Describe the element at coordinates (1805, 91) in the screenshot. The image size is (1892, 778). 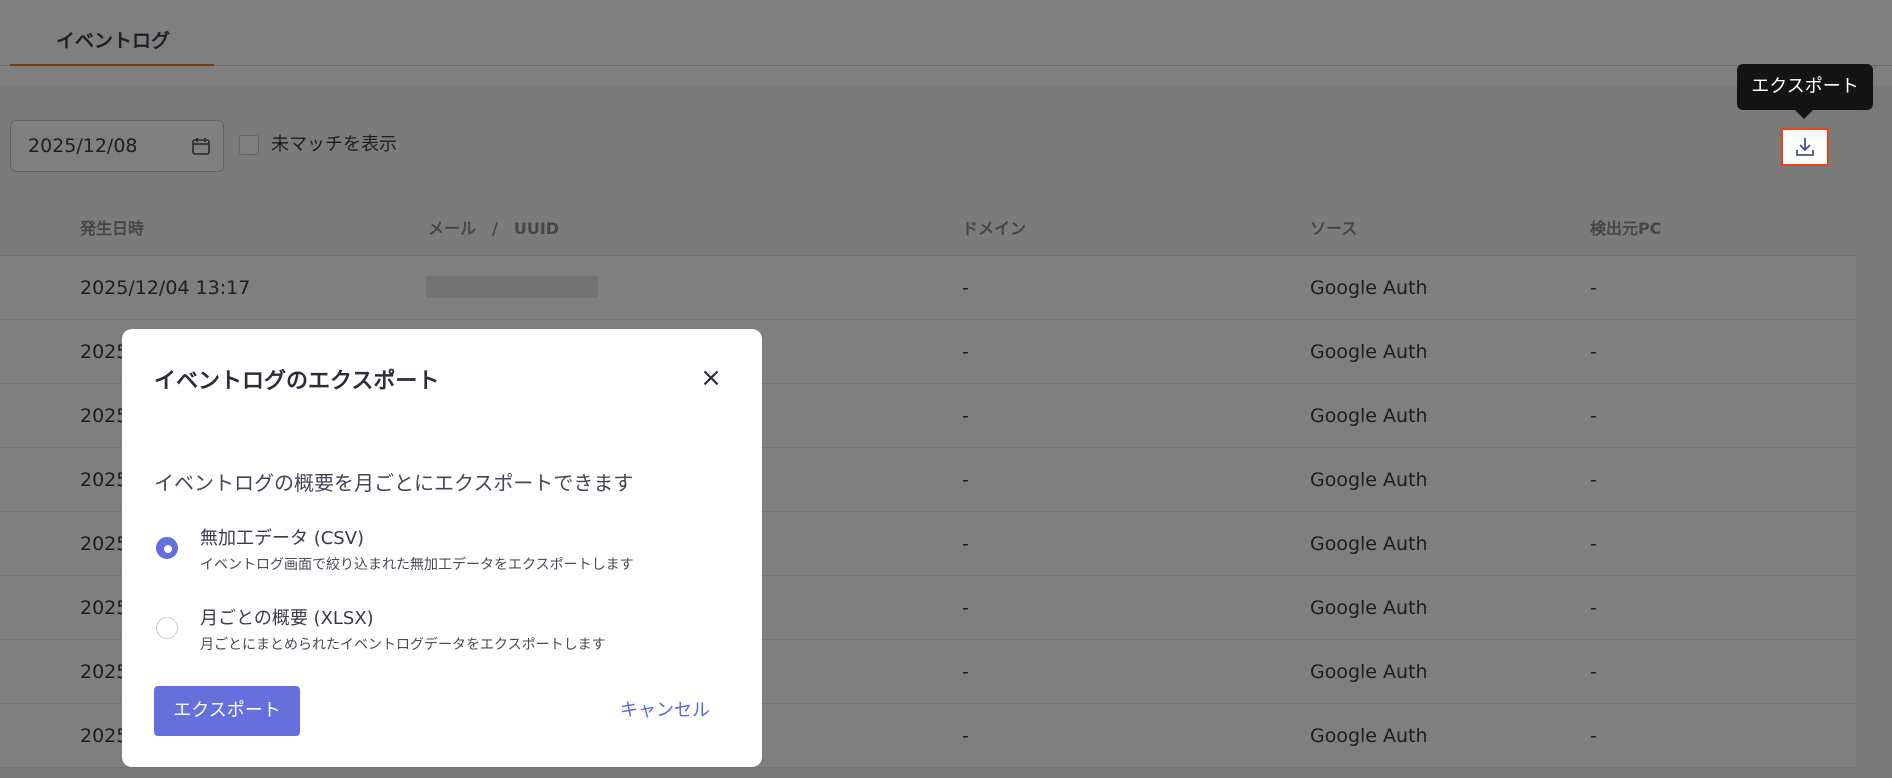
I see `export-tooltip: エクスポート` at that location.